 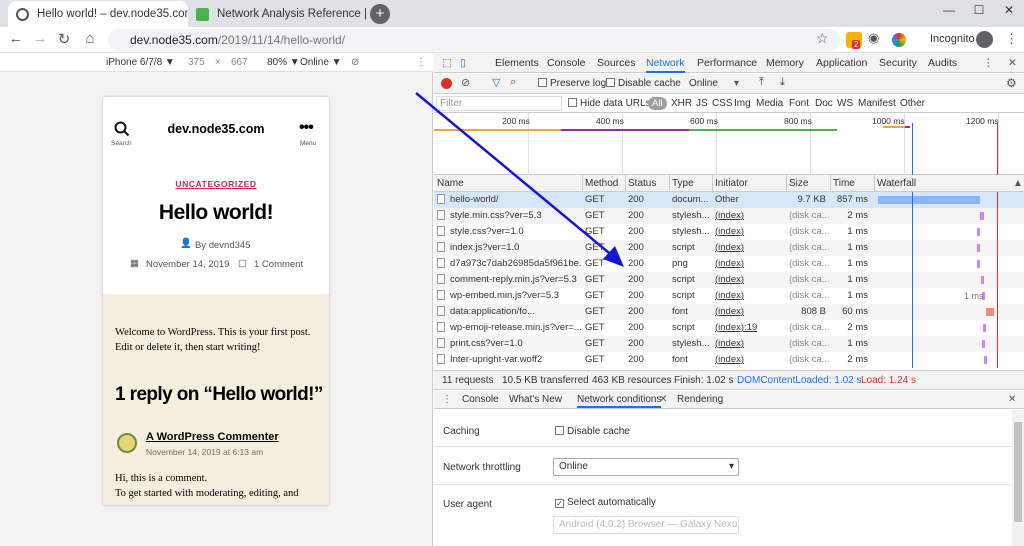 What do you see at coordinates (749, 200) in the screenshot?
I see `cell-initiator: Other` at bounding box center [749, 200].